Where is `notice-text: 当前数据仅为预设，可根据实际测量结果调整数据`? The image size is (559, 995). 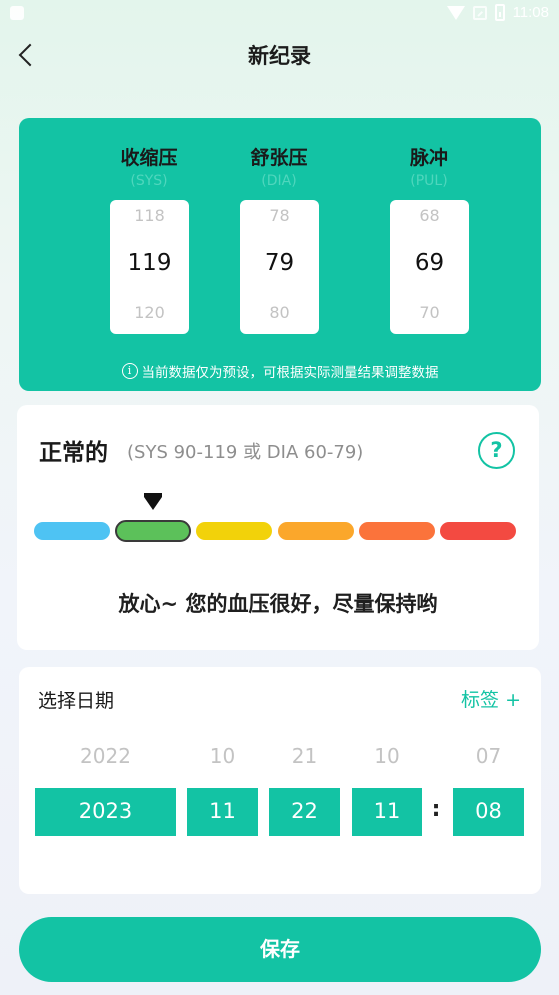 notice-text: 当前数据仅为预设，可根据实际测量结果调整数据 is located at coordinates (290, 373).